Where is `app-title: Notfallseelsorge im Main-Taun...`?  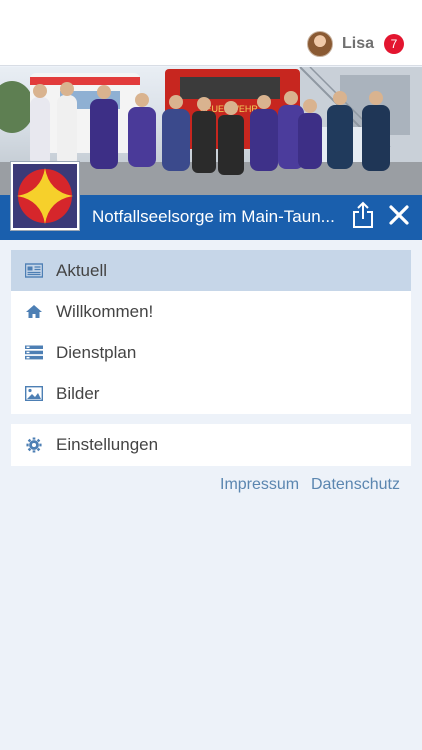 app-title: Notfallseelsorge im Main-Taun... is located at coordinates (213, 216).